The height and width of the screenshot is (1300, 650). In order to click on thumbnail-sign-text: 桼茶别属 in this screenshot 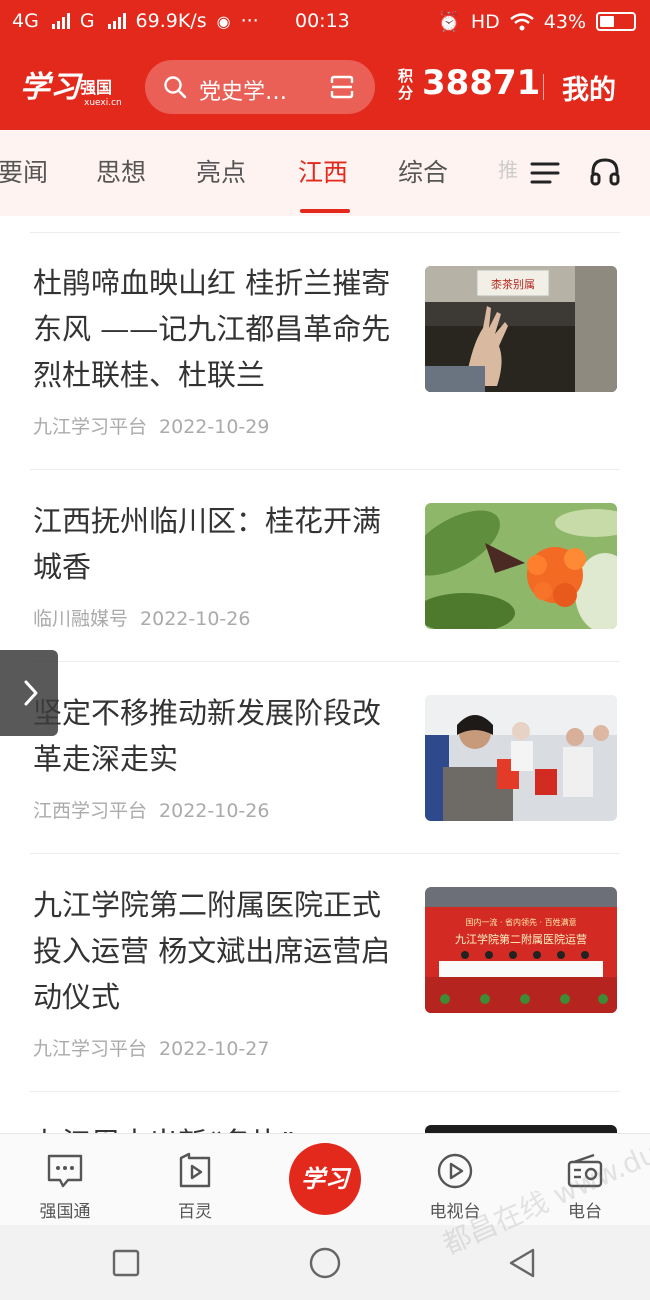, I will do `click(513, 284)`.